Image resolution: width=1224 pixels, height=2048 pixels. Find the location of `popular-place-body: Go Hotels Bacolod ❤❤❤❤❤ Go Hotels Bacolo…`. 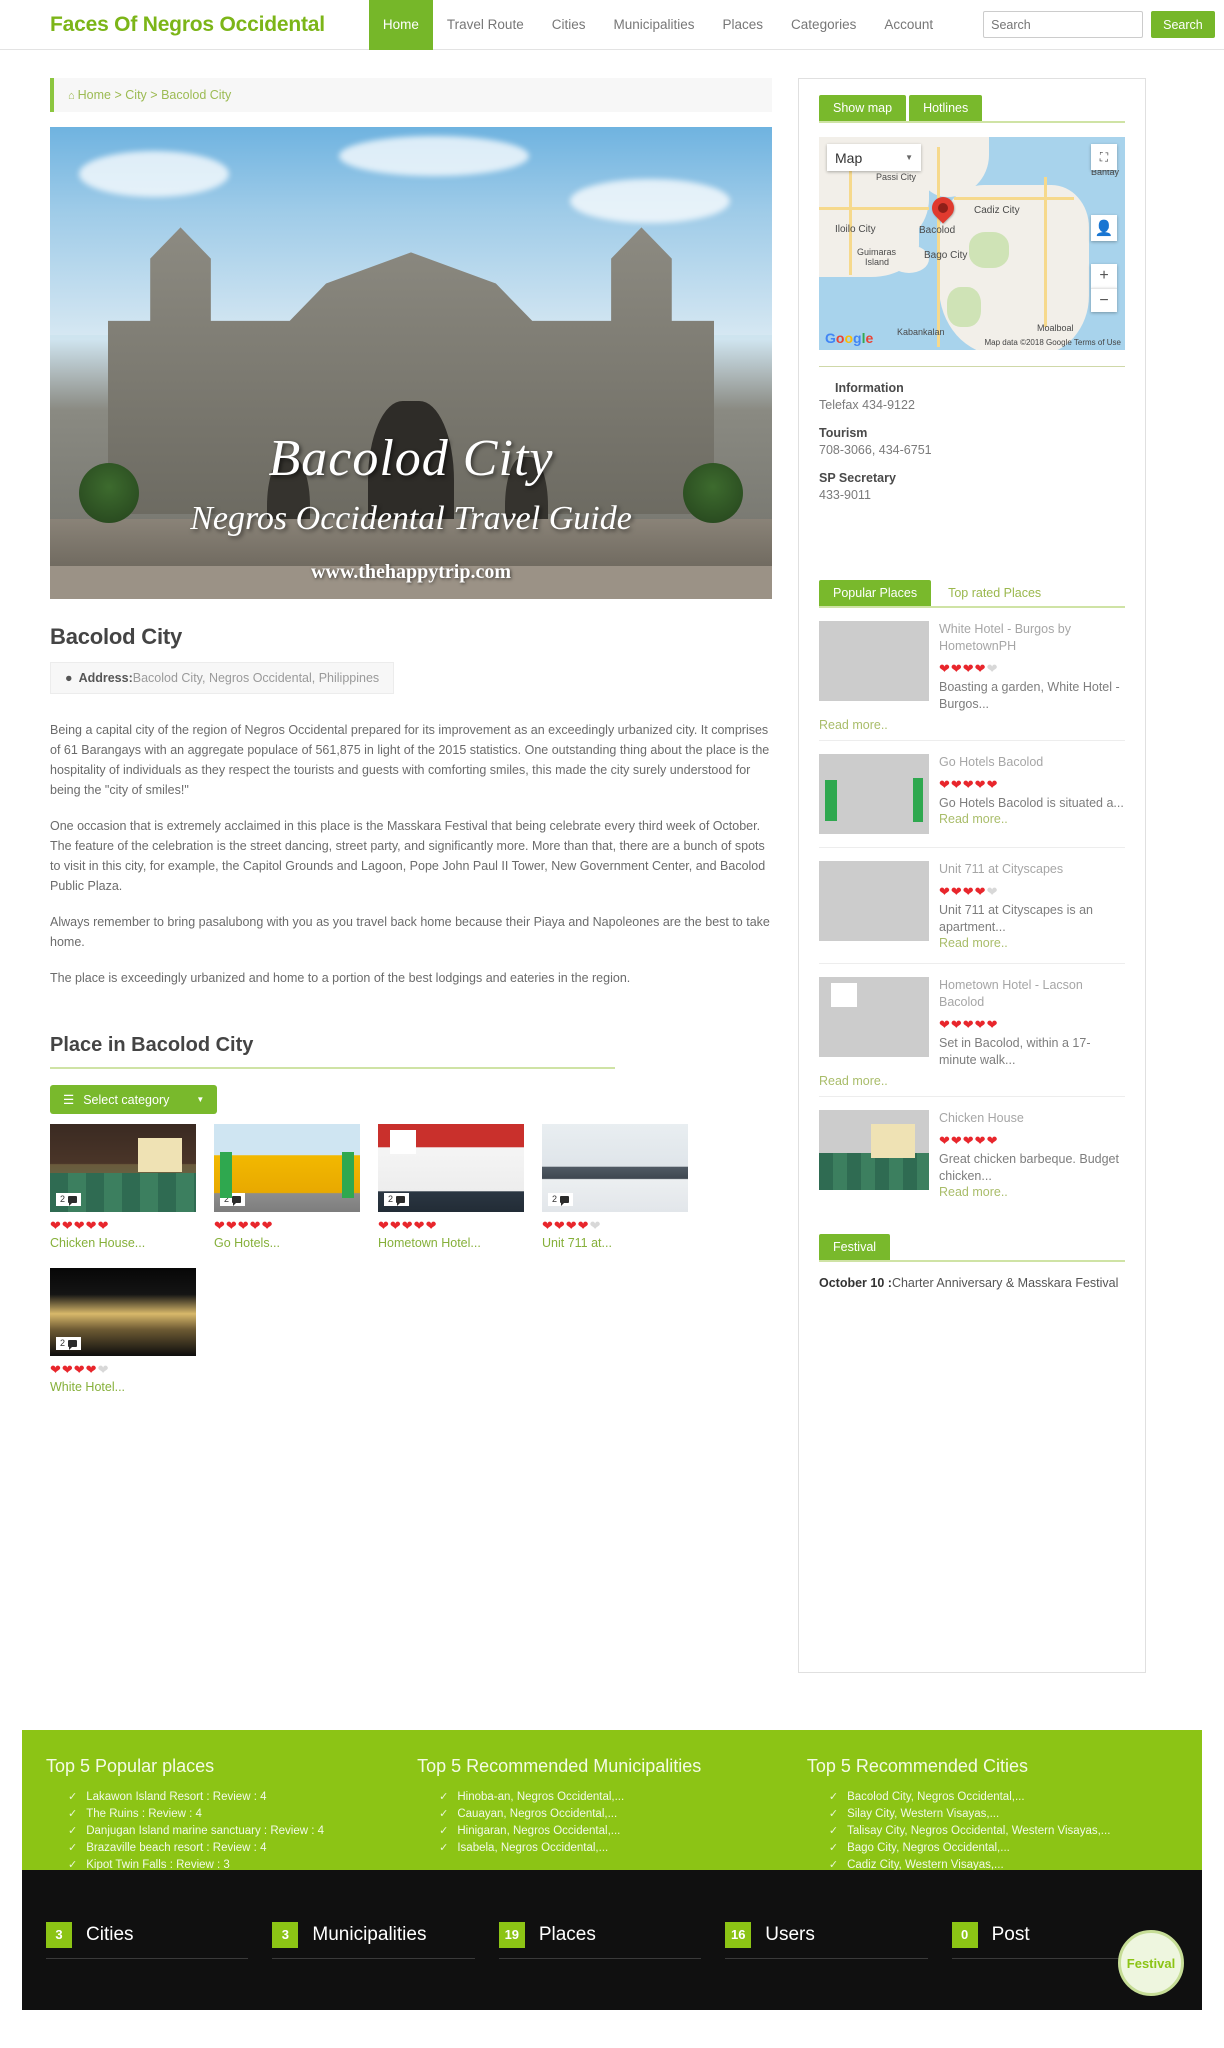

popular-place-body: Go Hotels Bacolod ❤❤❤❤❤ Go Hotels Bacolo… is located at coordinates (1032, 794).